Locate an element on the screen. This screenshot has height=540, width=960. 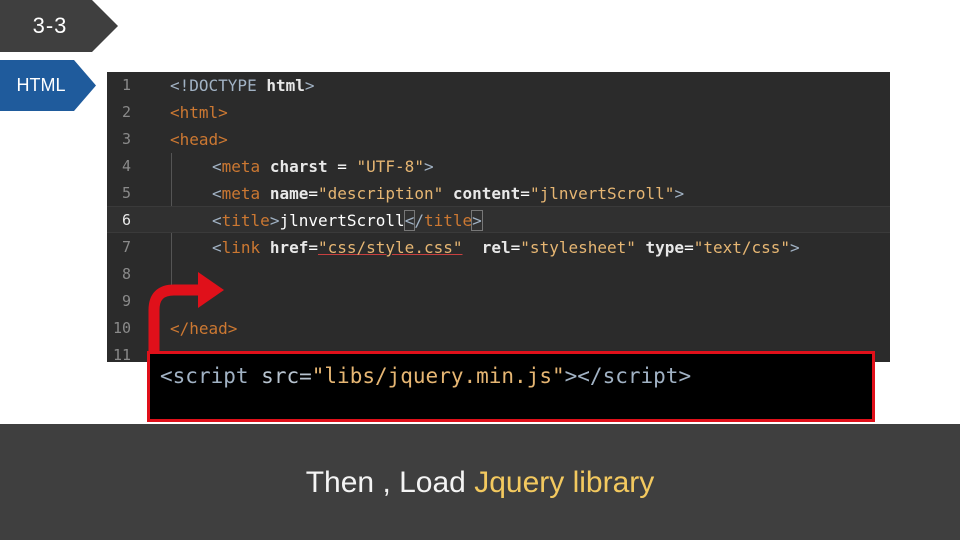
code-text: <head> is located at coordinates (199, 139).